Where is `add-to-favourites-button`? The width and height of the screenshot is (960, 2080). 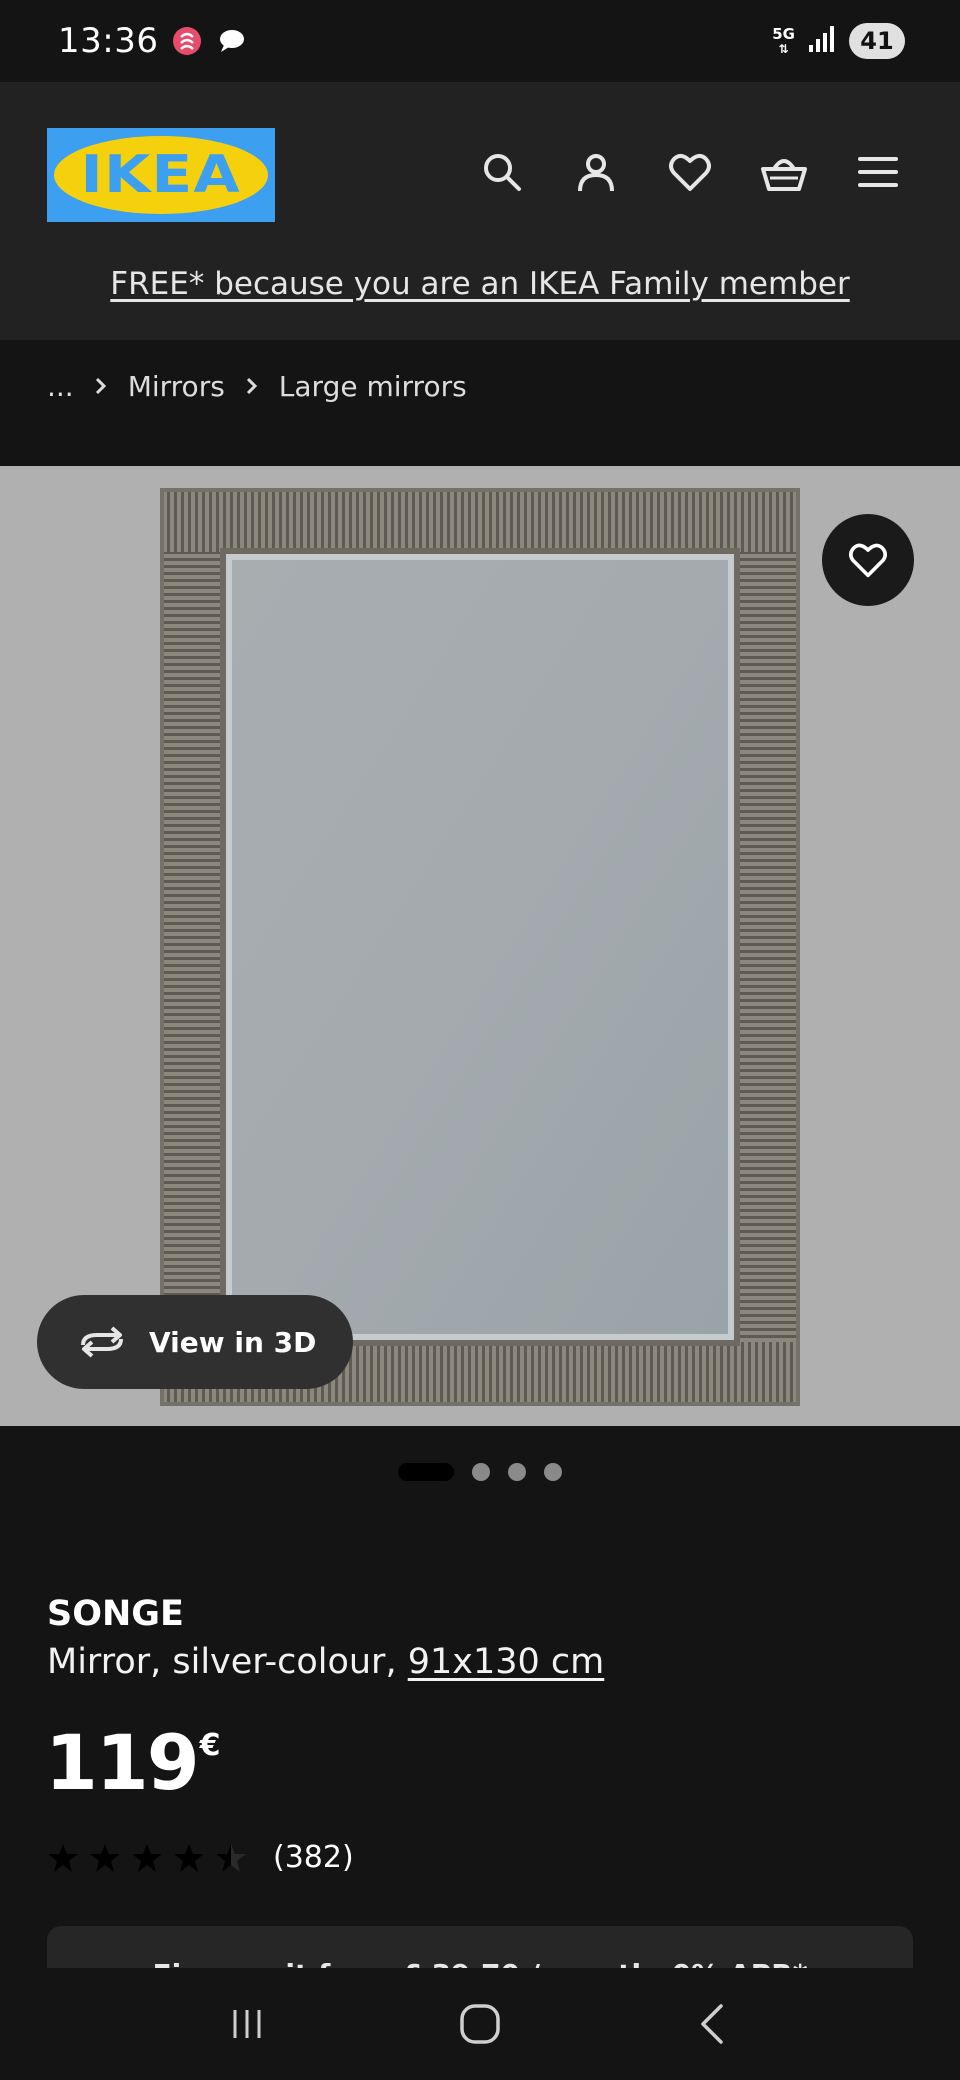
add-to-favourites-button is located at coordinates (868, 560).